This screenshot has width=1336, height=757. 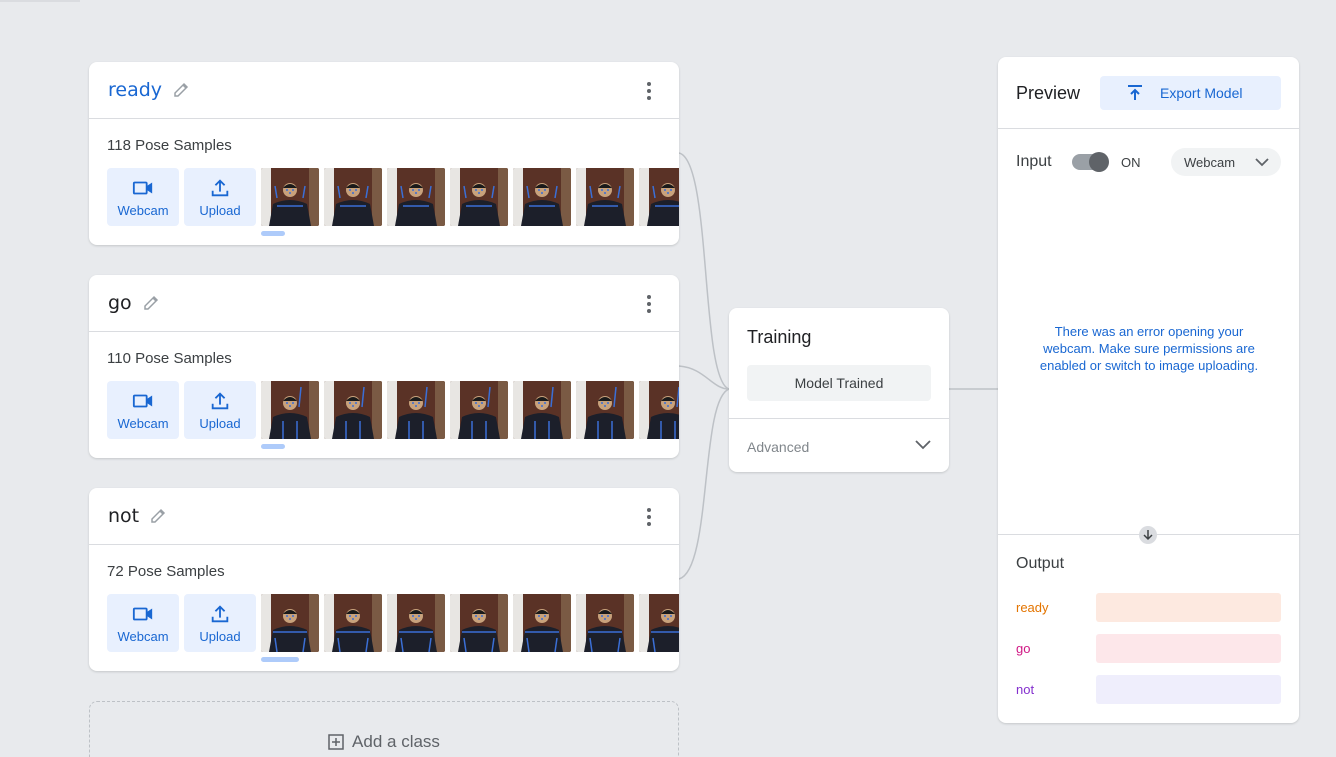 I want to click on class-card-not: not 72 Pose Samples Webcam Upload, so click(x=384, y=579).